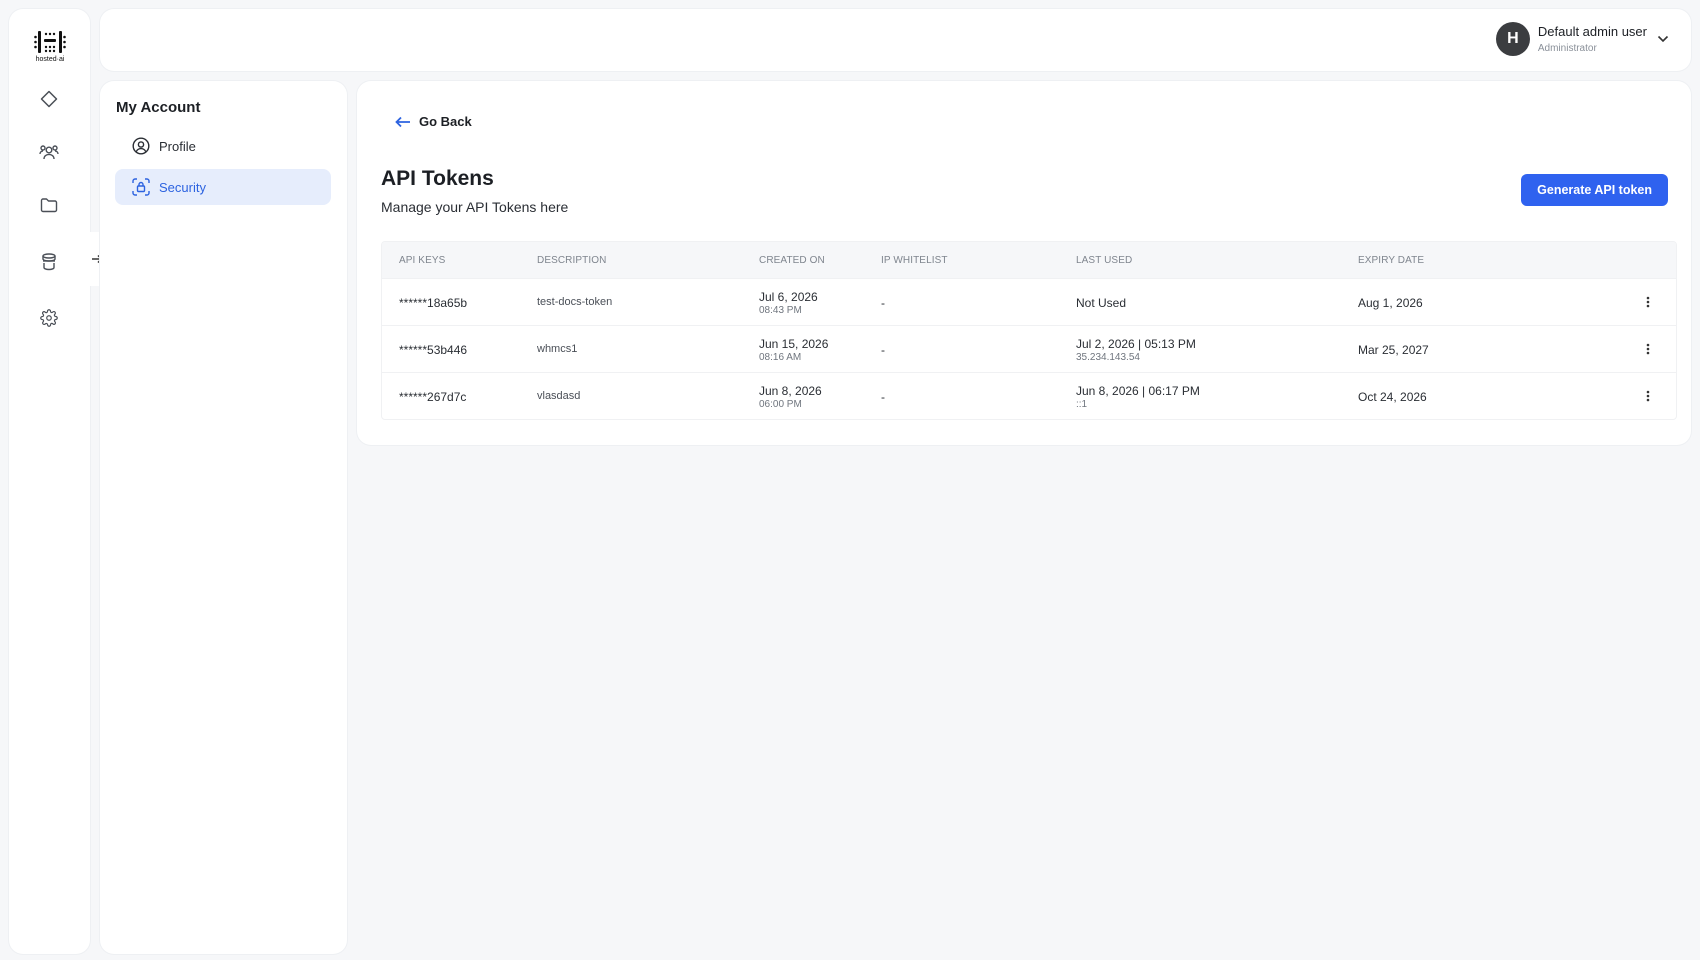 The height and width of the screenshot is (960, 1700). Describe the element at coordinates (1101, 303) in the screenshot. I see `last-used: Not Used` at that location.